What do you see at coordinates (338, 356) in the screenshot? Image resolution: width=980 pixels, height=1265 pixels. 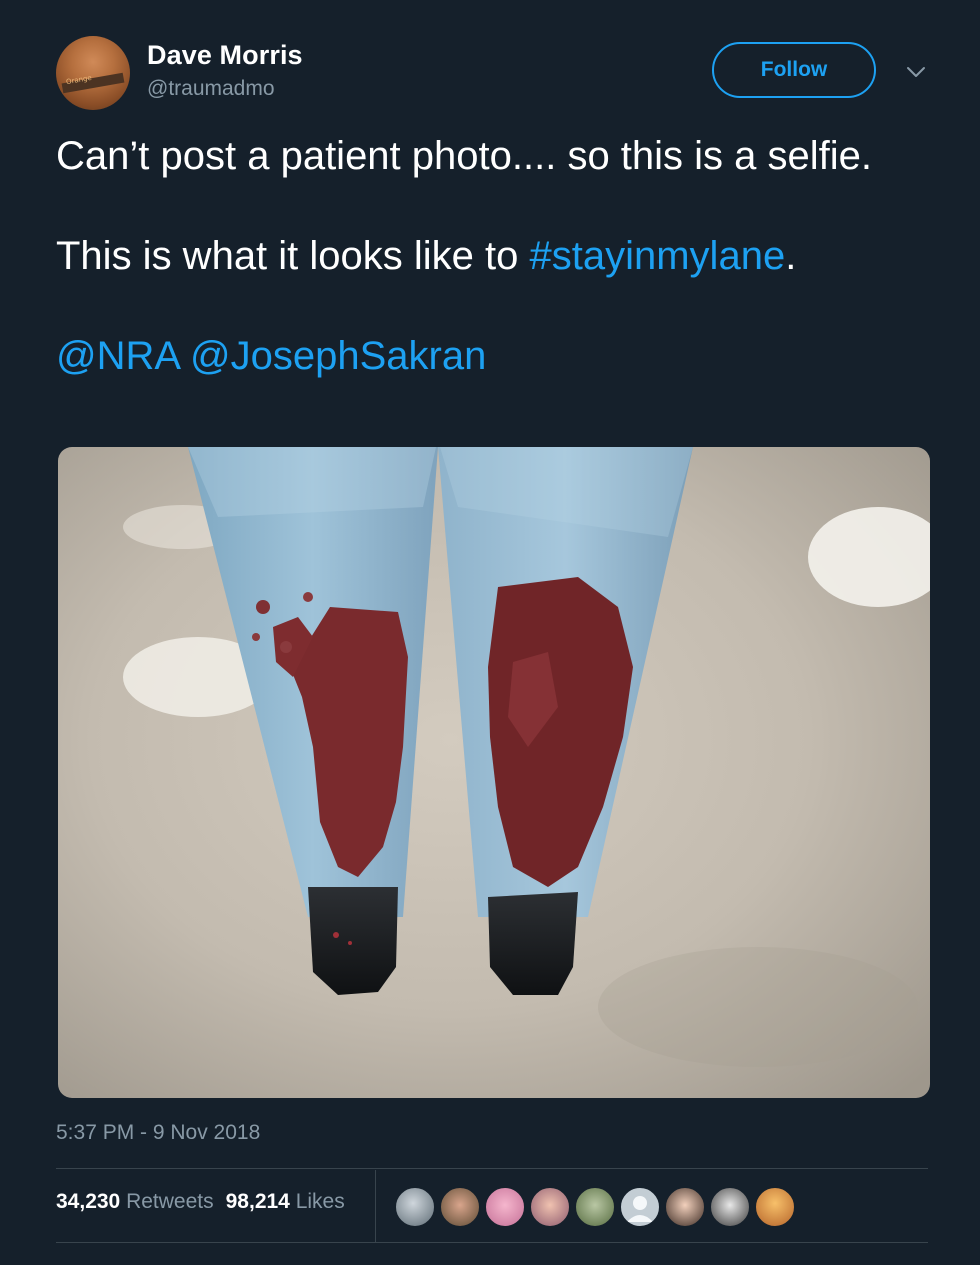 I see `mention-link-josephsakran: @JosephSakran` at bounding box center [338, 356].